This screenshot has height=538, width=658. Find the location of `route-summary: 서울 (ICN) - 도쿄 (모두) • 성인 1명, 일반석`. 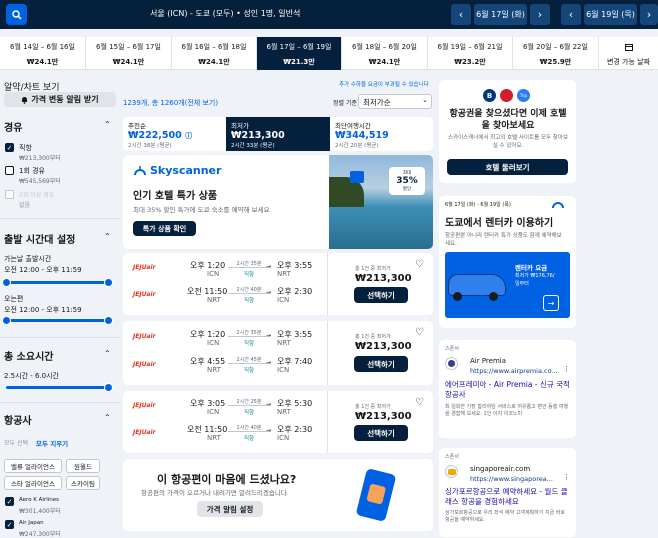

route-summary: 서울 (ICN) - 도쿄 (모두) • 성인 1명, 일반석 is located at coordinates (225, 13).